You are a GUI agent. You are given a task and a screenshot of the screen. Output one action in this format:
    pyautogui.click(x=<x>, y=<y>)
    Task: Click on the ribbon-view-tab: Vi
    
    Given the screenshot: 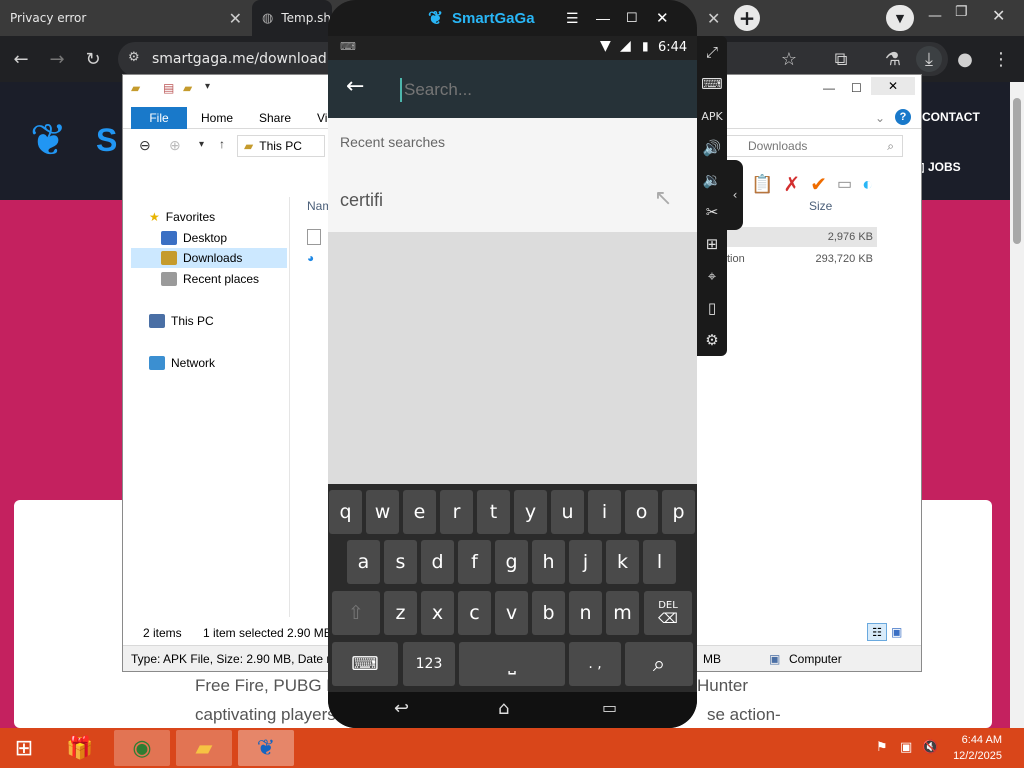 What is the action you would take?
    pyautogui.click(x=322, y=118)
    